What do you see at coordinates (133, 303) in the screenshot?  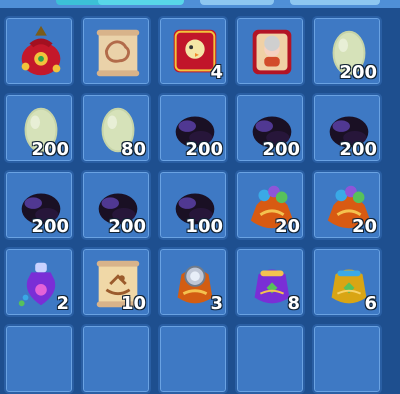 I see `item-quantity: 10` at bounding box center [133, 303].